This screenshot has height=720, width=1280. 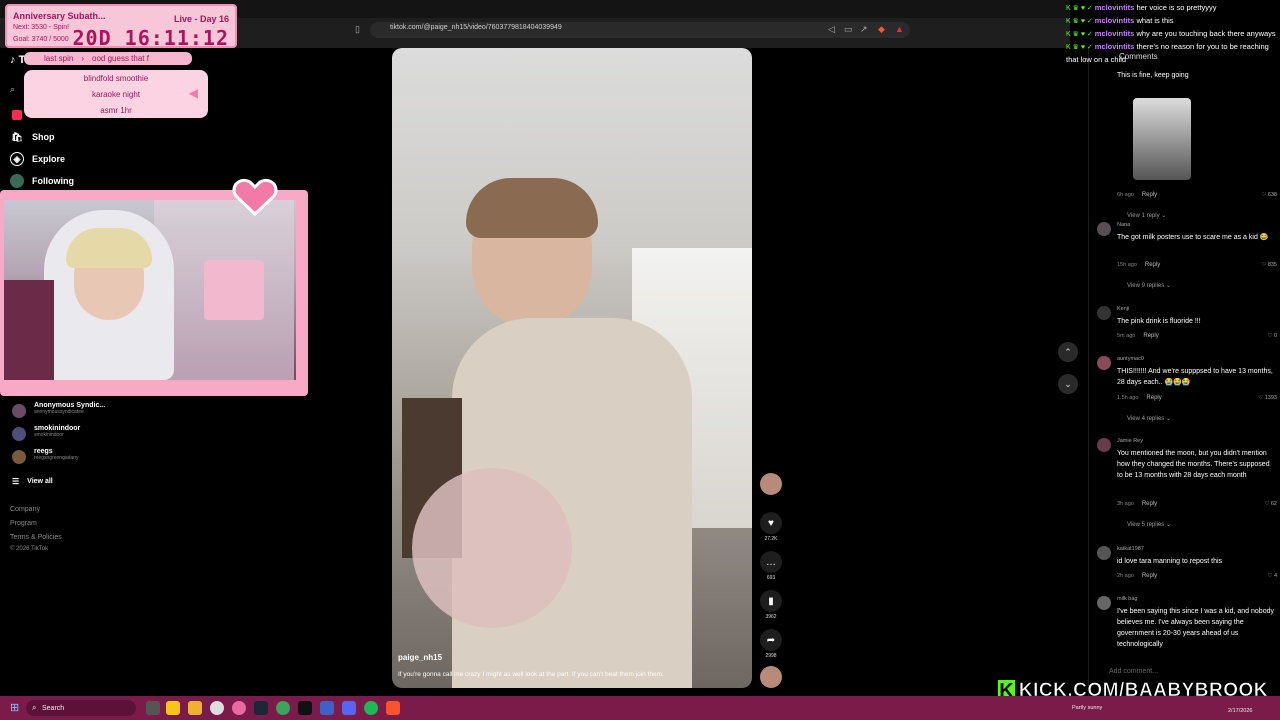 What do you see at coordinates (283, 708) in the screenshot?
I see `xbox-icon` at bounding box center [283, 708].